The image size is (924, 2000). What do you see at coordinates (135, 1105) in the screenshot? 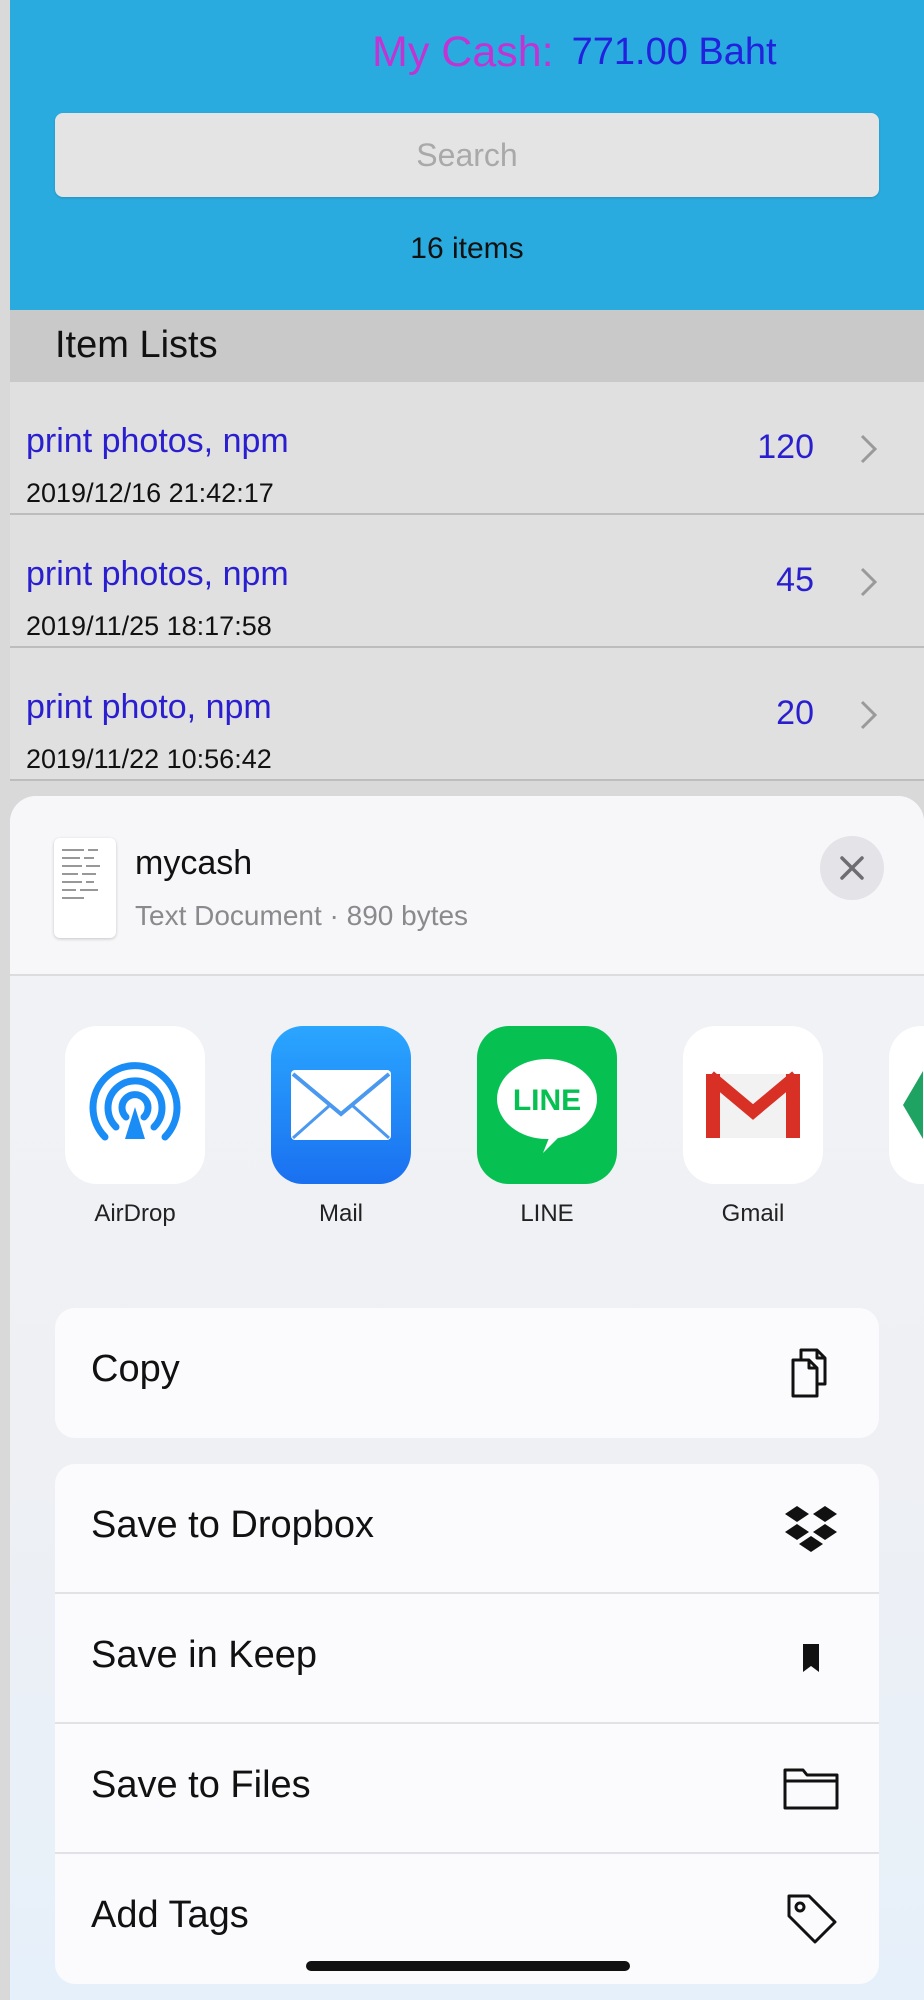
I see `airdrop-icon` at bounding box center [135, 1105].